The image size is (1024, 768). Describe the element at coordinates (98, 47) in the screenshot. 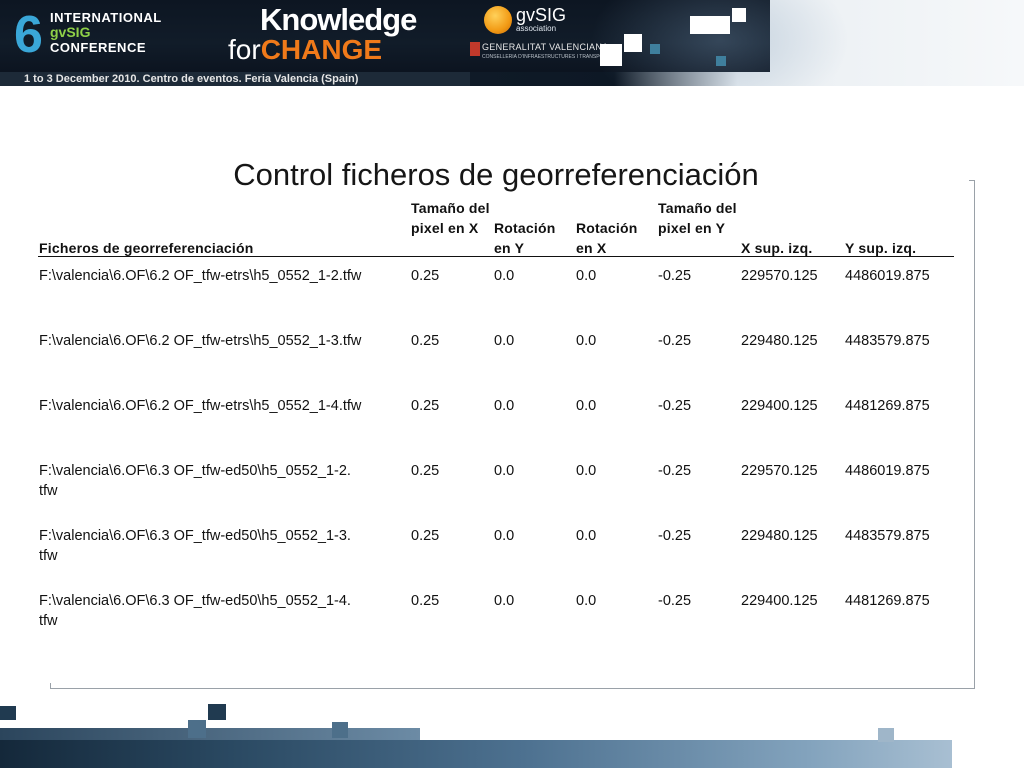

I see `conference-line-conference: CONFERENCE` at that location.